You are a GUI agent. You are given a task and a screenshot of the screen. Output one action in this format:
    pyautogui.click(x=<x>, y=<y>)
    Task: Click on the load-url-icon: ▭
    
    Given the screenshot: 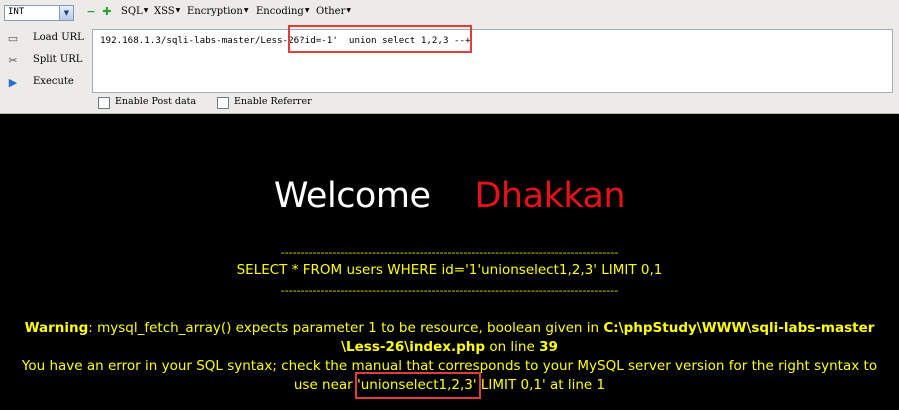 What is the action you would take?
    pyautogui.click(x=13, y=38)
    